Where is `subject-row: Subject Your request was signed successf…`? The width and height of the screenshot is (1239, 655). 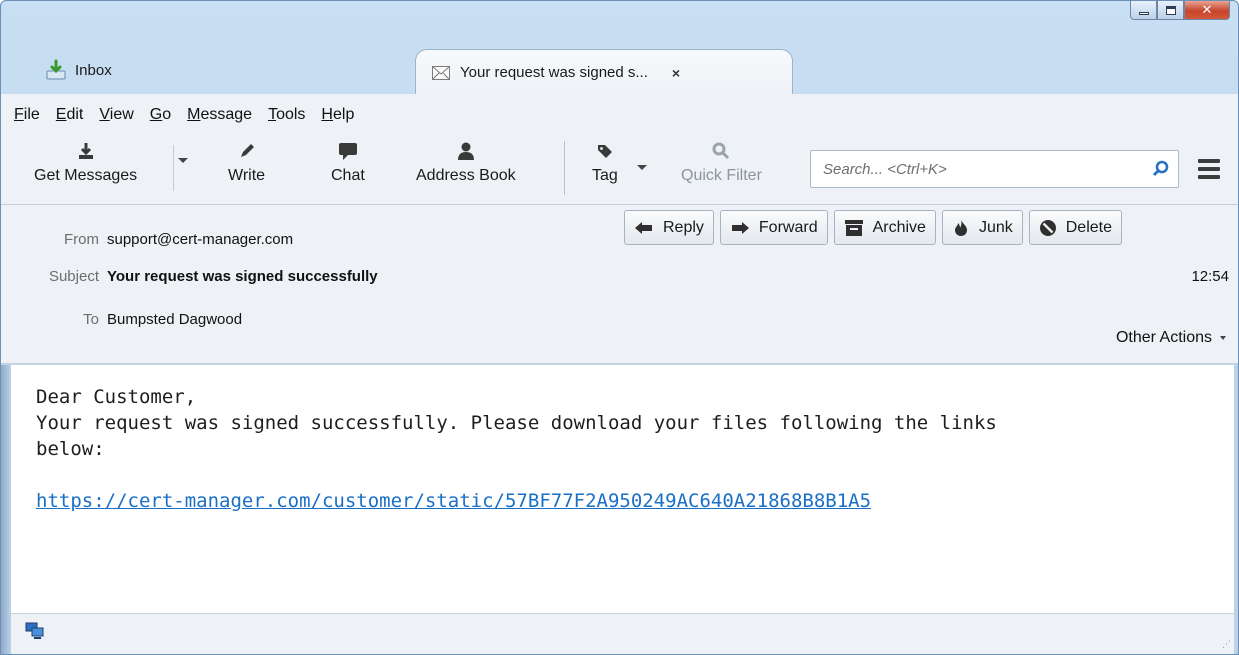
subject-row: Subject Your request was signed successf… is located at coordinates (189, 276).